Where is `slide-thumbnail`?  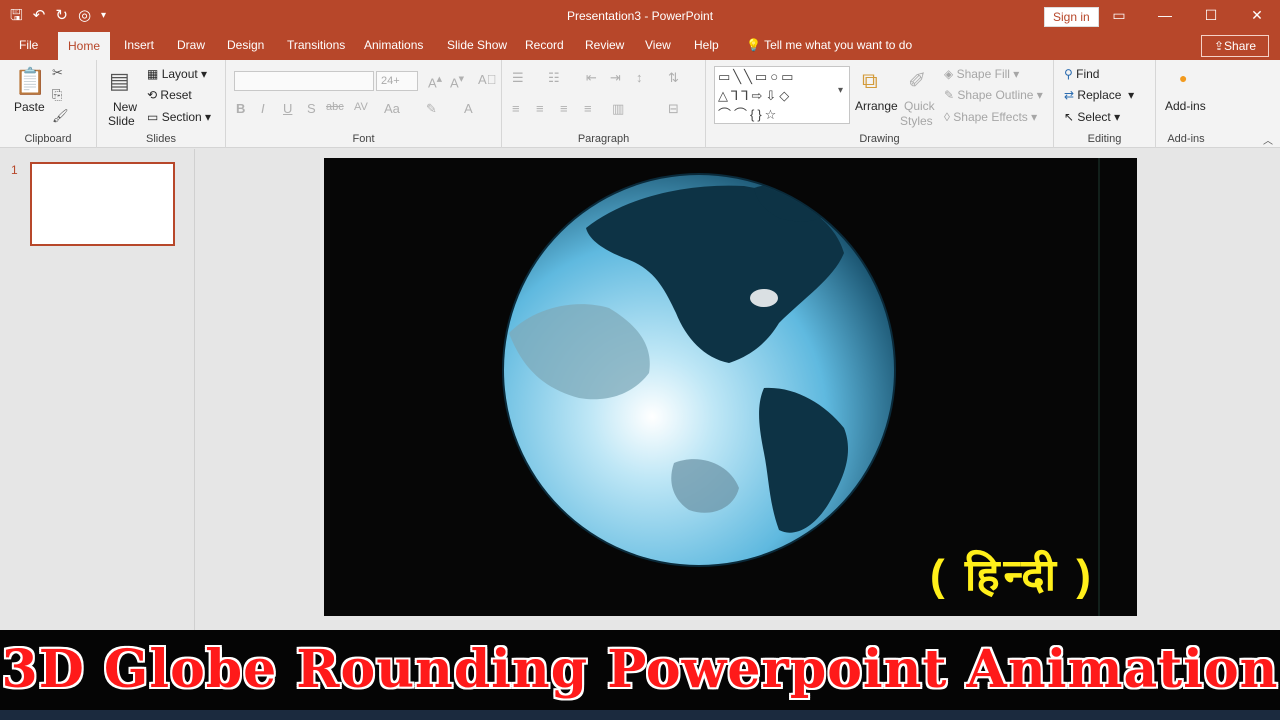 slide-thumbnail is located at coordinates (102, 204).